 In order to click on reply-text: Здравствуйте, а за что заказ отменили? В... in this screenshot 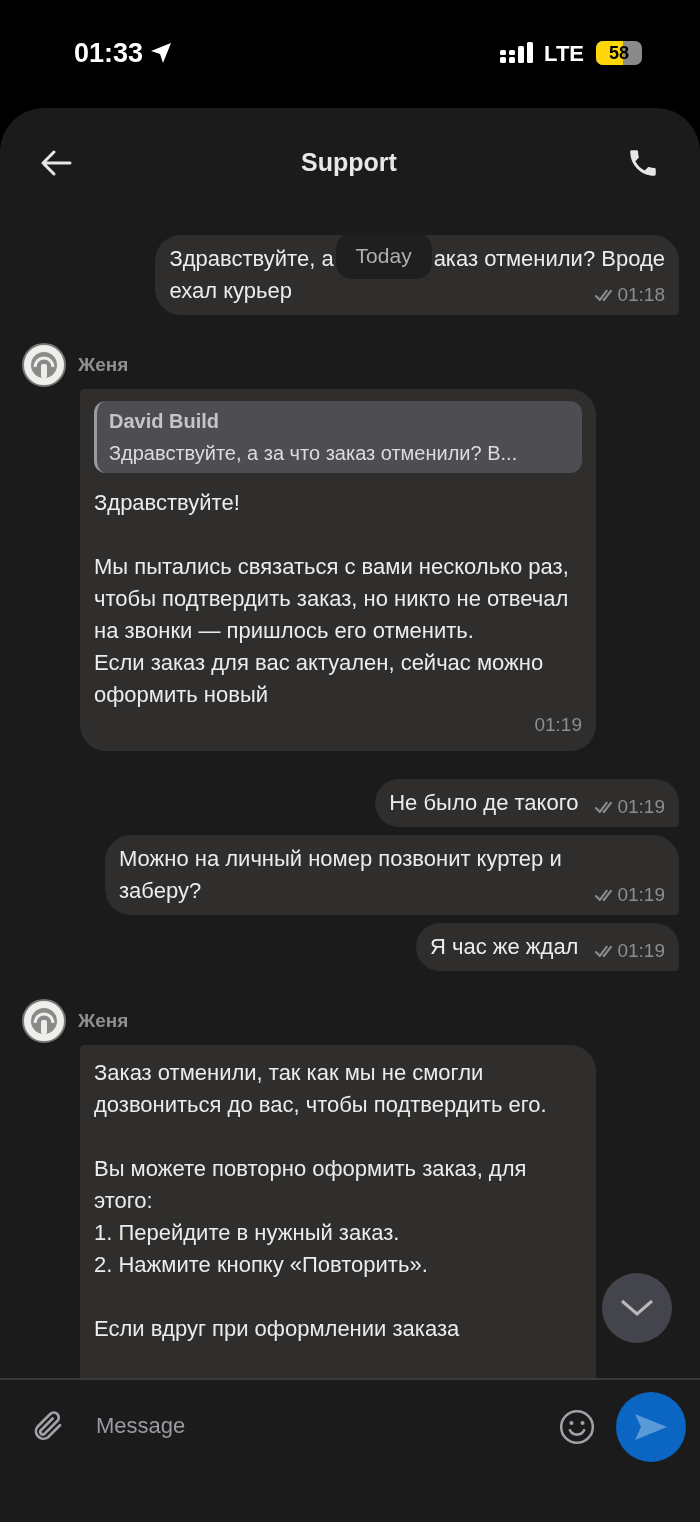, I will do `click(314, 453)`.